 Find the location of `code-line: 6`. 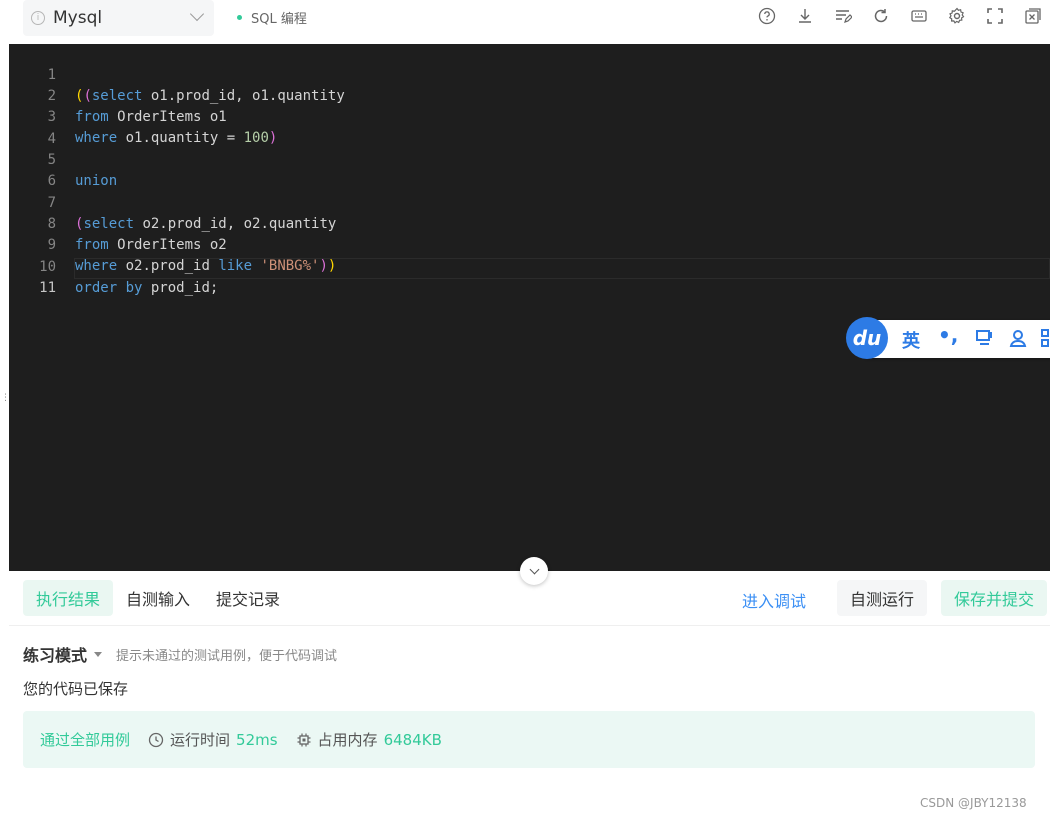

code-line: 6 is located at coordinates (529, 169).